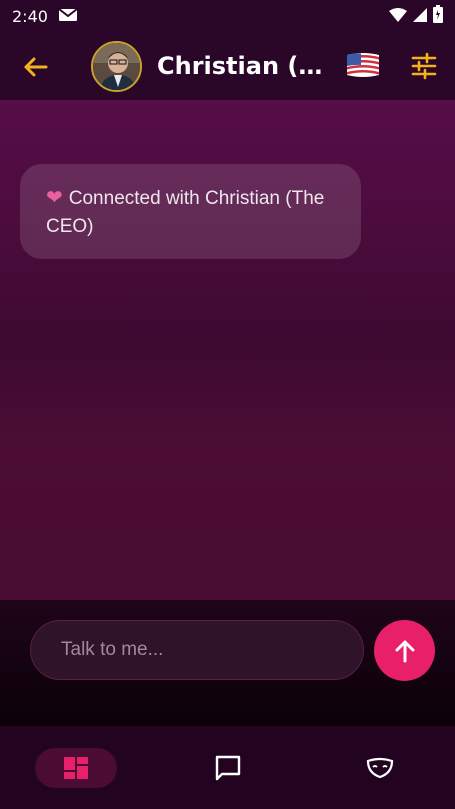 Image resolution: width=455 pixels, height=809 pixels. I want to click on mail-icon, so click(68, 16).